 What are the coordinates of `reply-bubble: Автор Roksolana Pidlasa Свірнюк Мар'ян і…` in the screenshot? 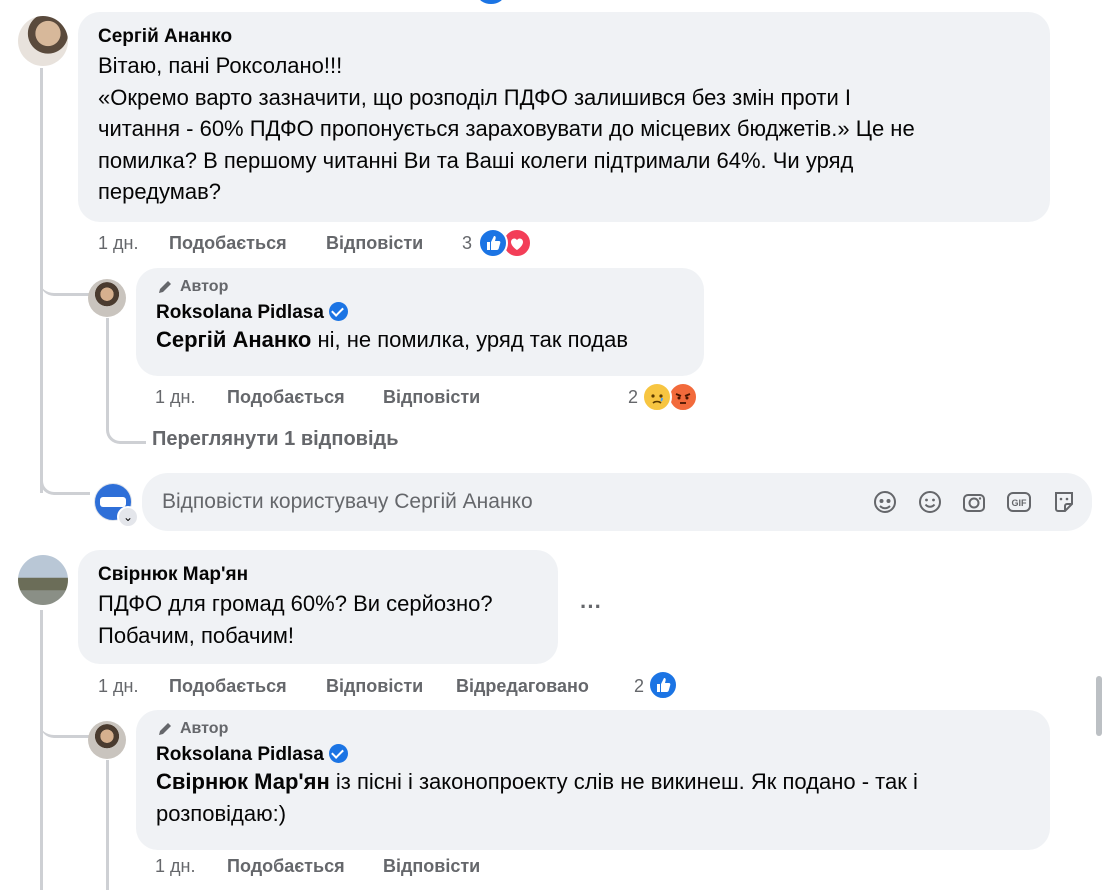 It's located at (593, 780).